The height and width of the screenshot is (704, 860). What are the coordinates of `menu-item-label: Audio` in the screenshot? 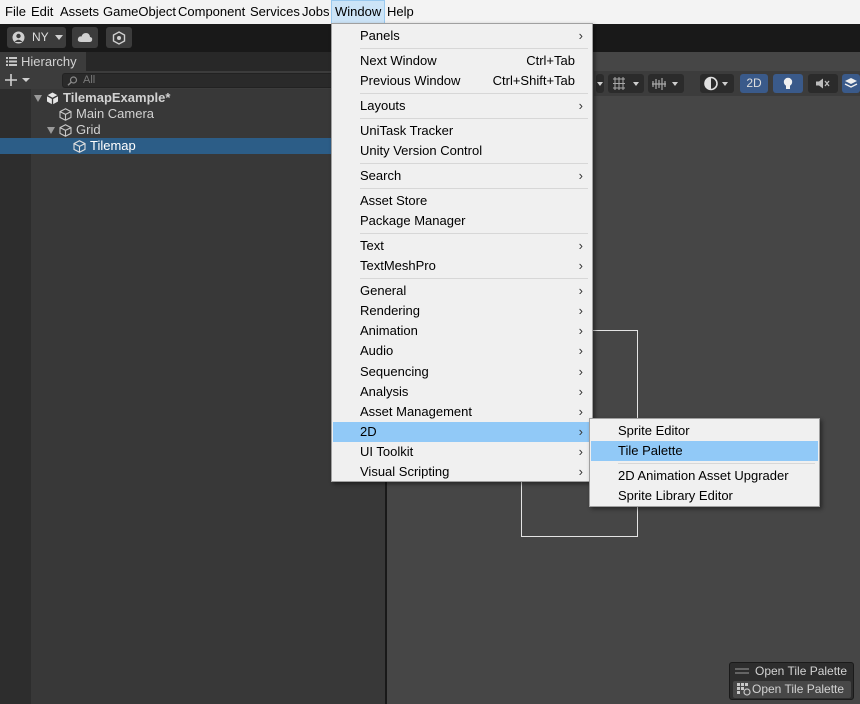 It's located at (377, 350).